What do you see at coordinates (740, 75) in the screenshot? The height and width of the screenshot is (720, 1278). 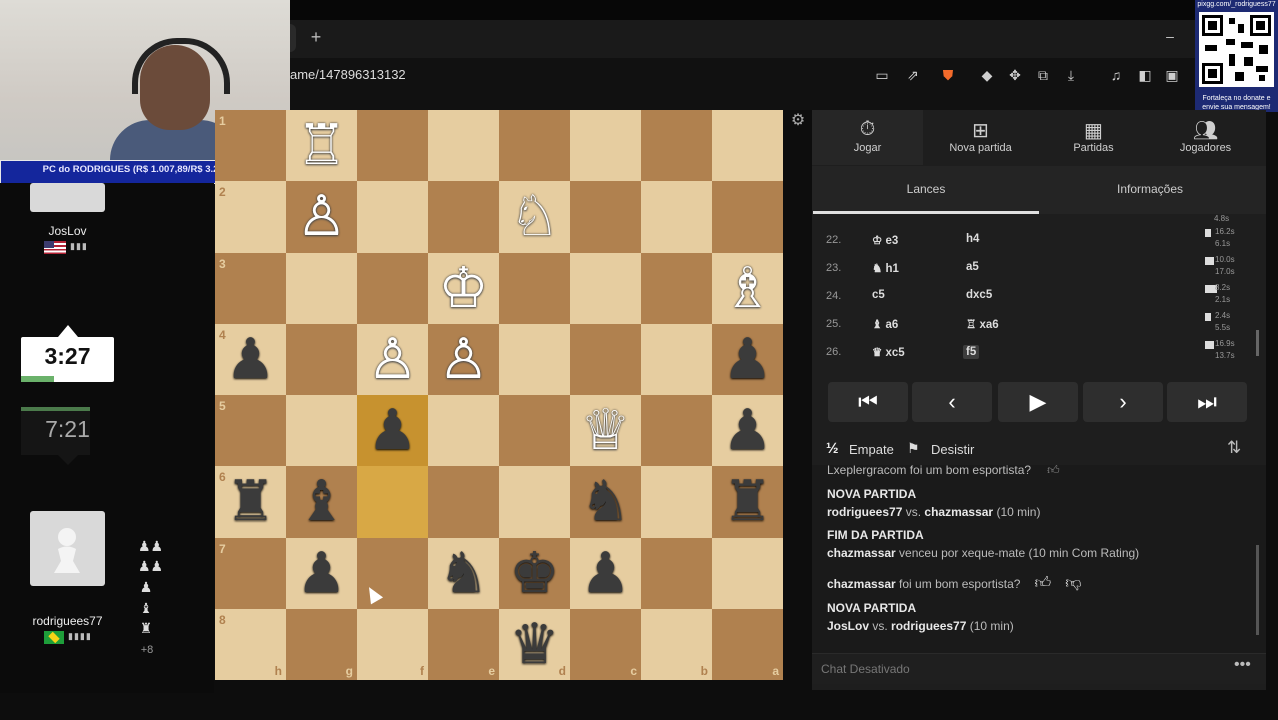 I see `address-bar` at bounding box center [740, 75].